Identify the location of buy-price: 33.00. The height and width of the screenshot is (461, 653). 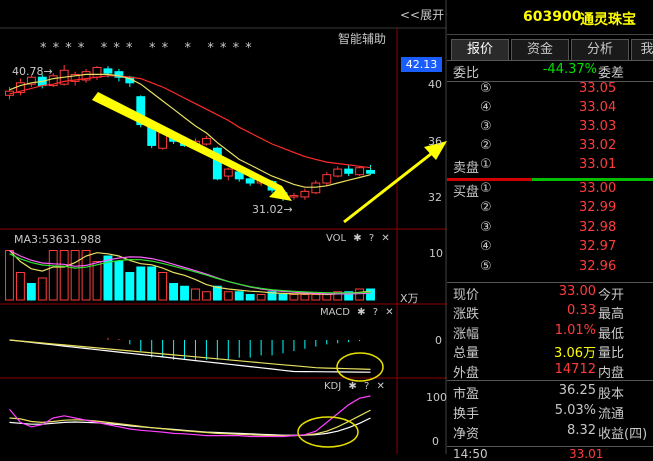
(598, 188).